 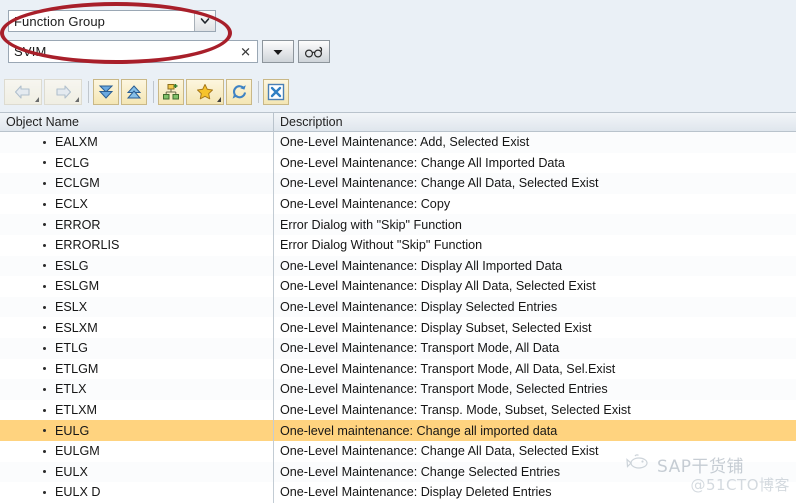 I want to click on object-list-button, so click(x=171, y=92).